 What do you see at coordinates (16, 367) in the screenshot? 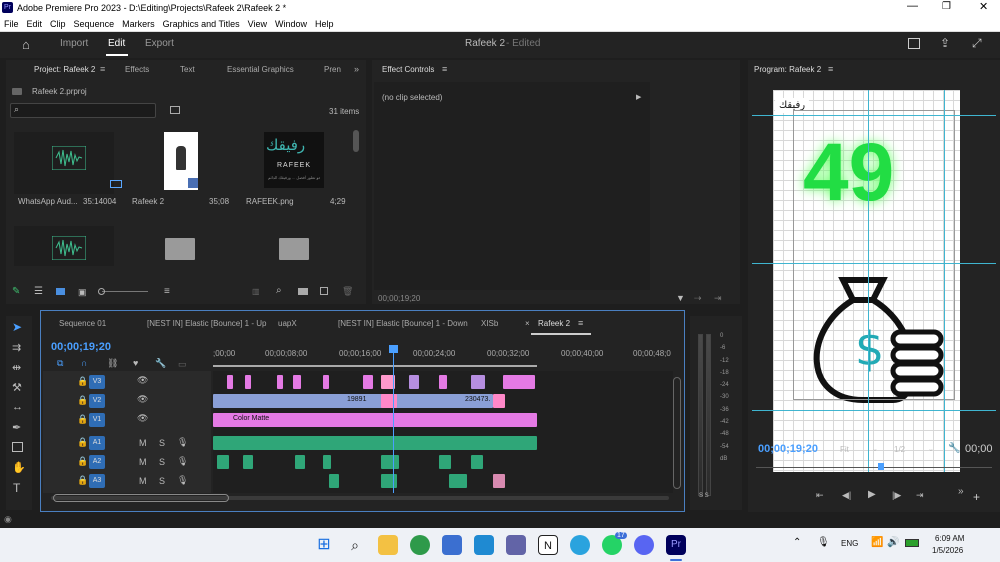
I see `ripple-edit-tool-icon: ⇹` at bounding box center [16, 367].